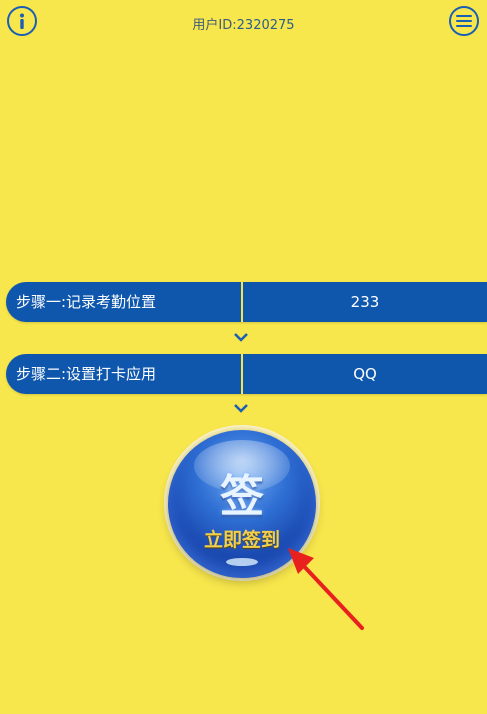 This screenshot has height=714, width=487. I want to click on user-id-prefix: 用户ID:, so click(214, 25).